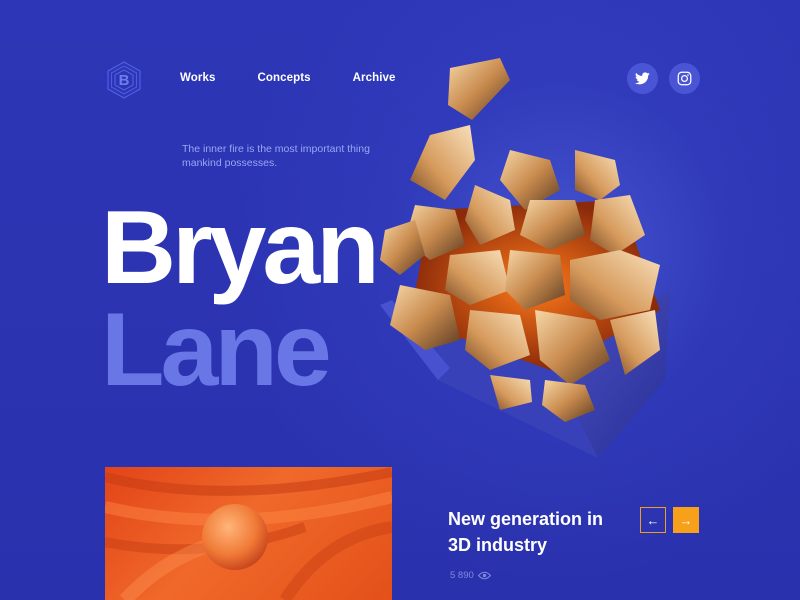 Image resolution: width=800 pixels, height=600 pixels. I want to click on feature-headline-line-2: 3D industry, so click(498, 545).